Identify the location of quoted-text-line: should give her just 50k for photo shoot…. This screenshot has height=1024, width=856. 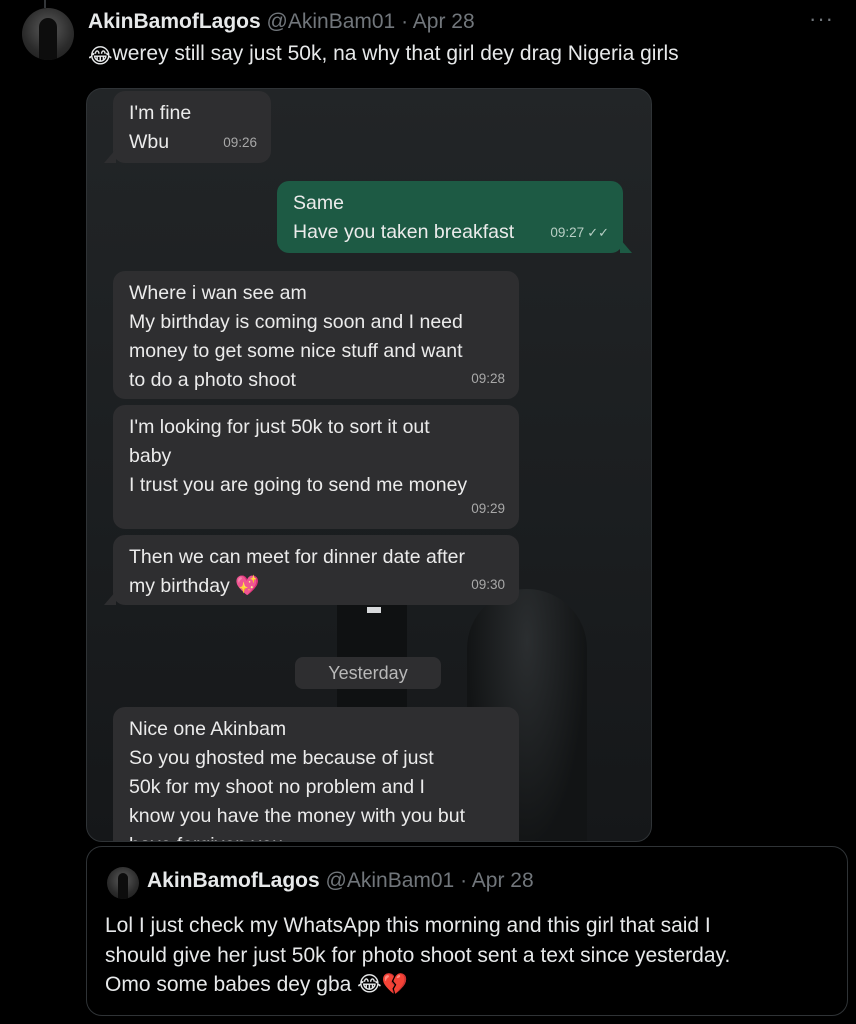
(418, 955).